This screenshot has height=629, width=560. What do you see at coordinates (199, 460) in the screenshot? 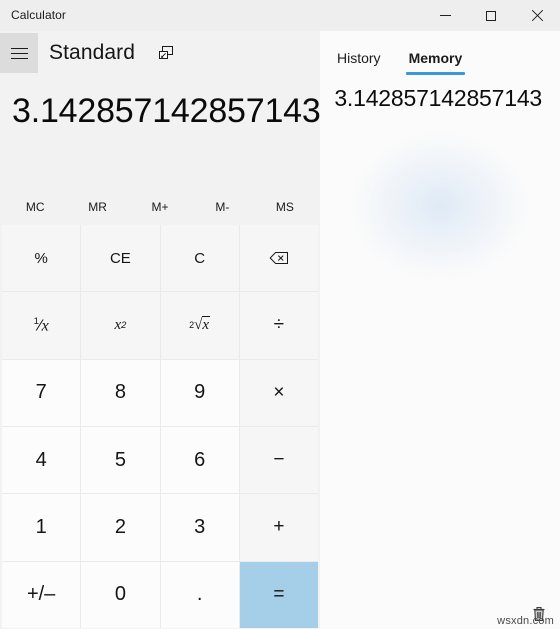
I see `six-button: 6` at bounding box center [199, 460].